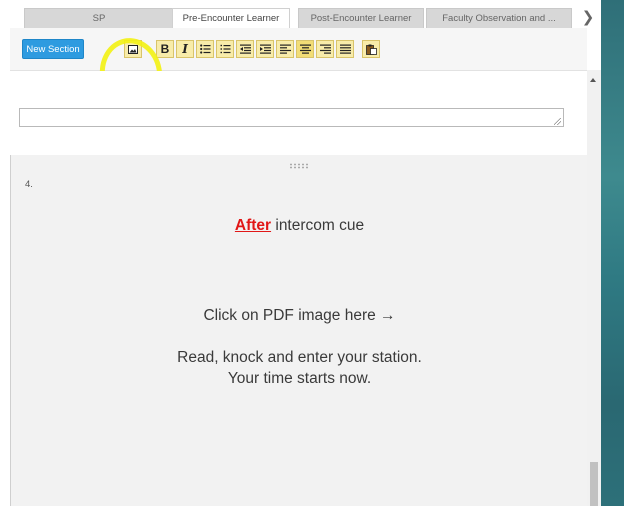  Describe the element at coordinates (361, 18) in the screenshot. I see `tab-post-encounter-learner: Post-Encounter Learner` at that location.